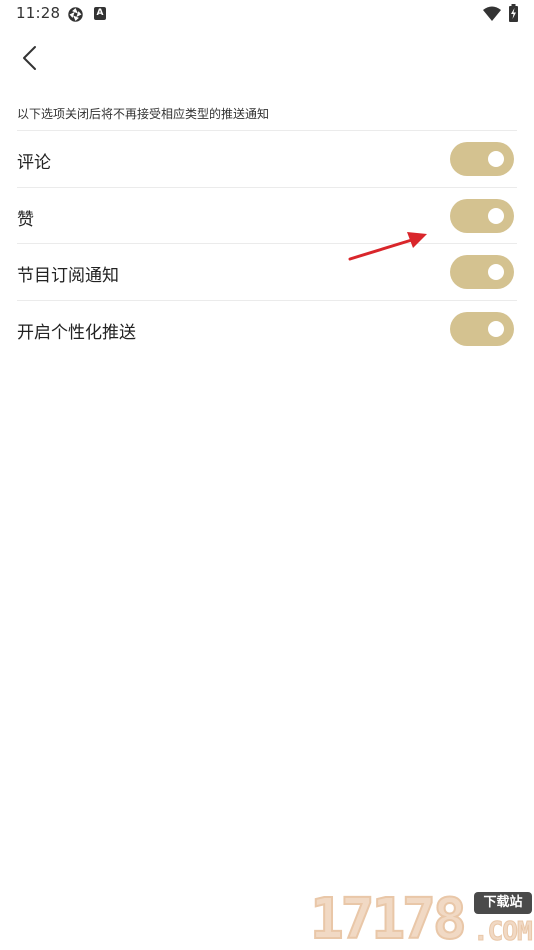 The height and width of the screenshot is (950, 534). I want to click on status-time: 11:28, so click(38, 13).